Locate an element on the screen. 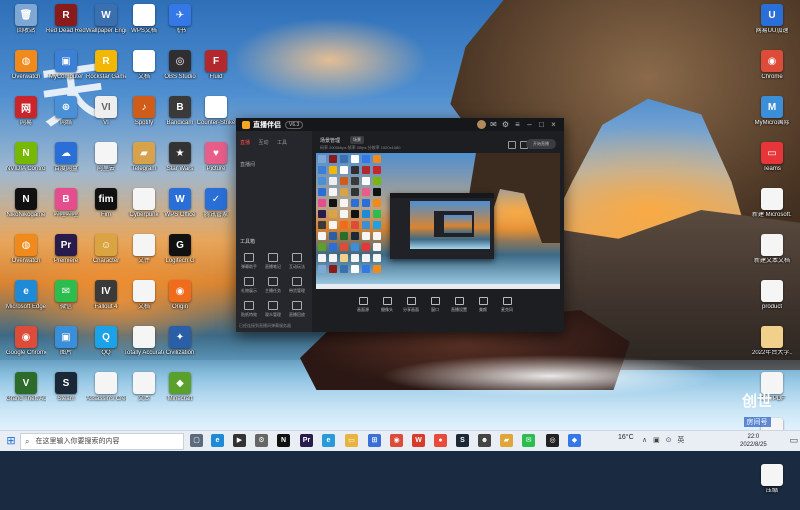  clock: 22:0 2022/8/25 is located at coordinates (753, 441).